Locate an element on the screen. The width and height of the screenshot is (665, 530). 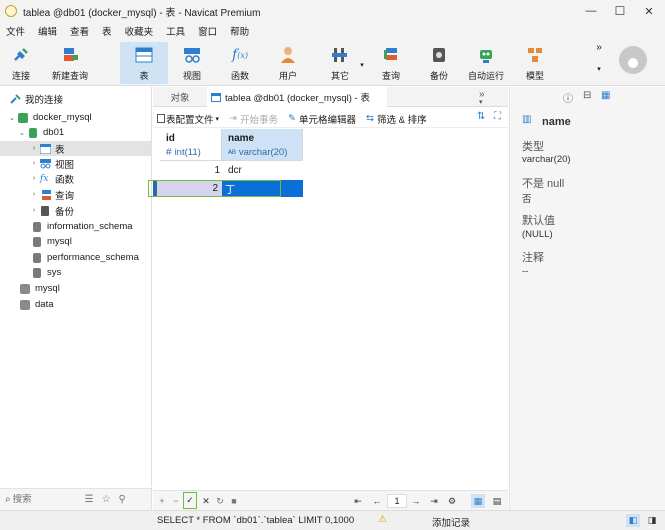
schema-mysql: mysql is located at coordinates (75, 241).